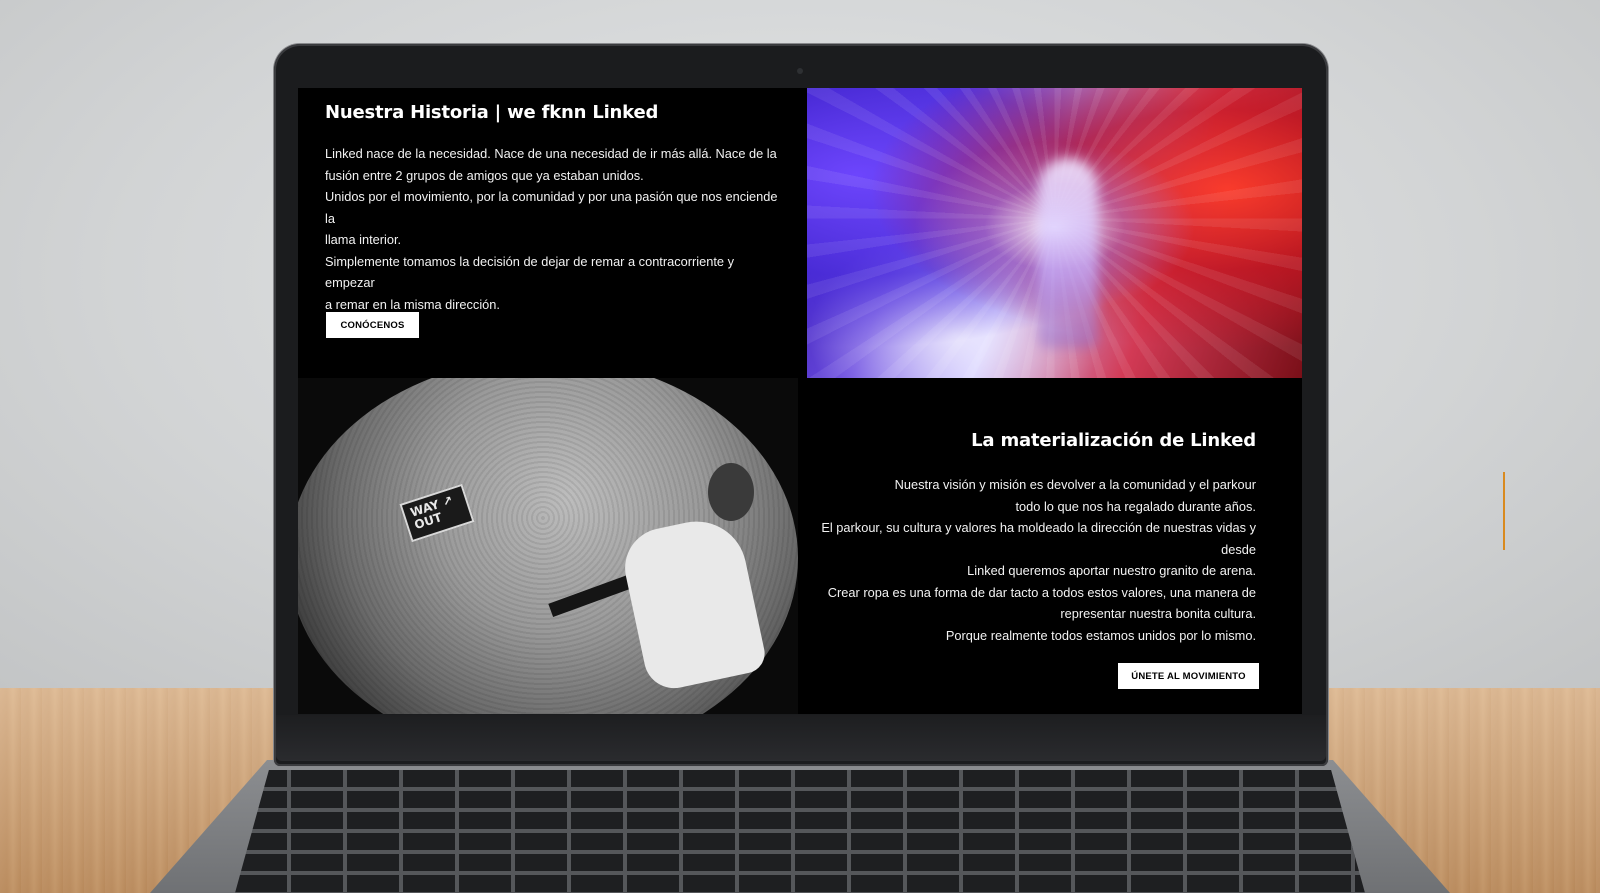 This screenshot has height=893, width=1600. I want to click on webcam-icon, so click(800, 71).